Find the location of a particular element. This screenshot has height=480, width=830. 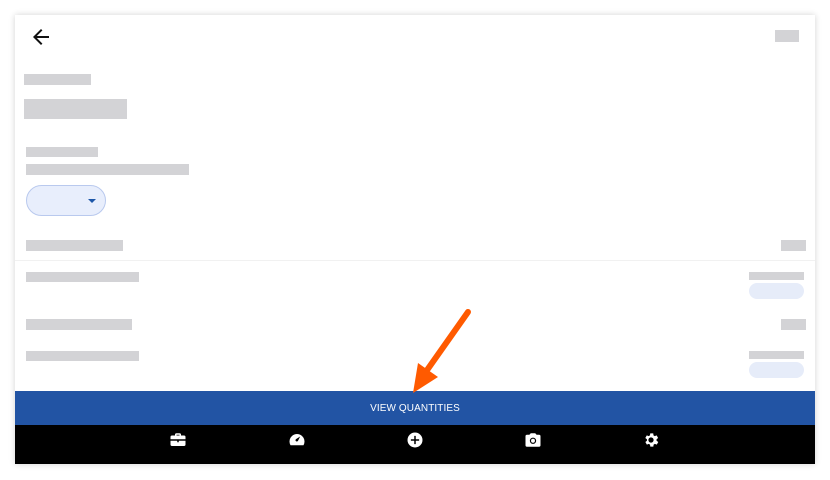

view-quantities-button: VIEW QUANTITIES is located at coordinates (415, 408).